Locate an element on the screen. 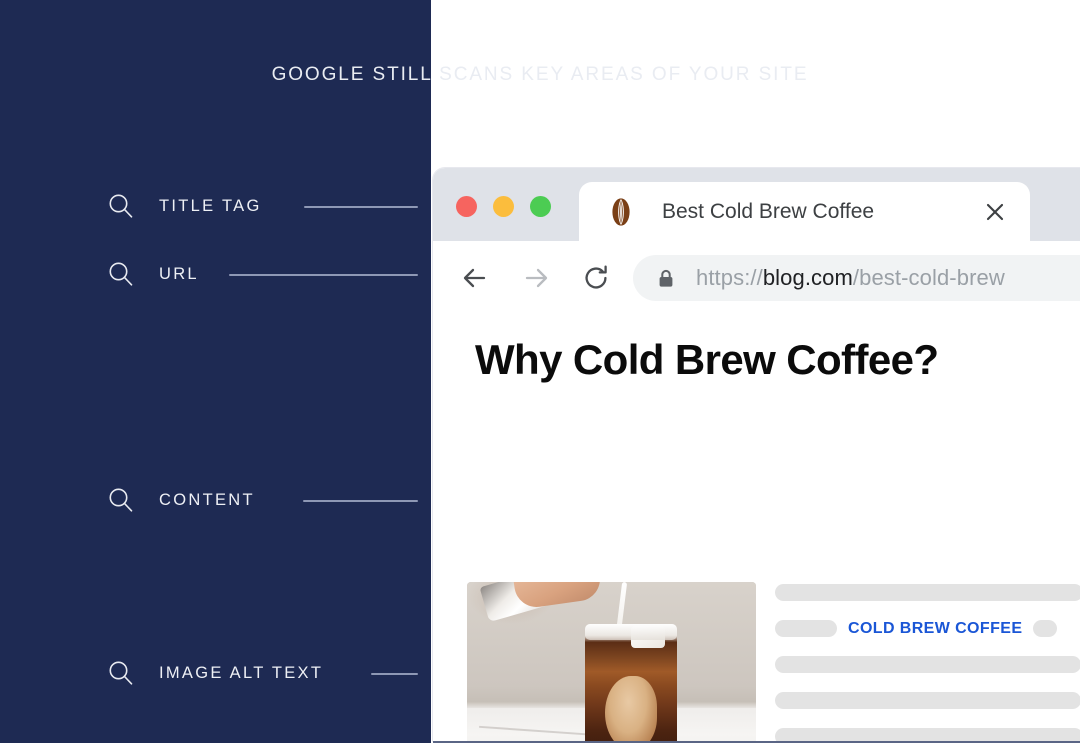  sidebar-item-title-tag: TITLE TAG is located at coordinates (184, 206).